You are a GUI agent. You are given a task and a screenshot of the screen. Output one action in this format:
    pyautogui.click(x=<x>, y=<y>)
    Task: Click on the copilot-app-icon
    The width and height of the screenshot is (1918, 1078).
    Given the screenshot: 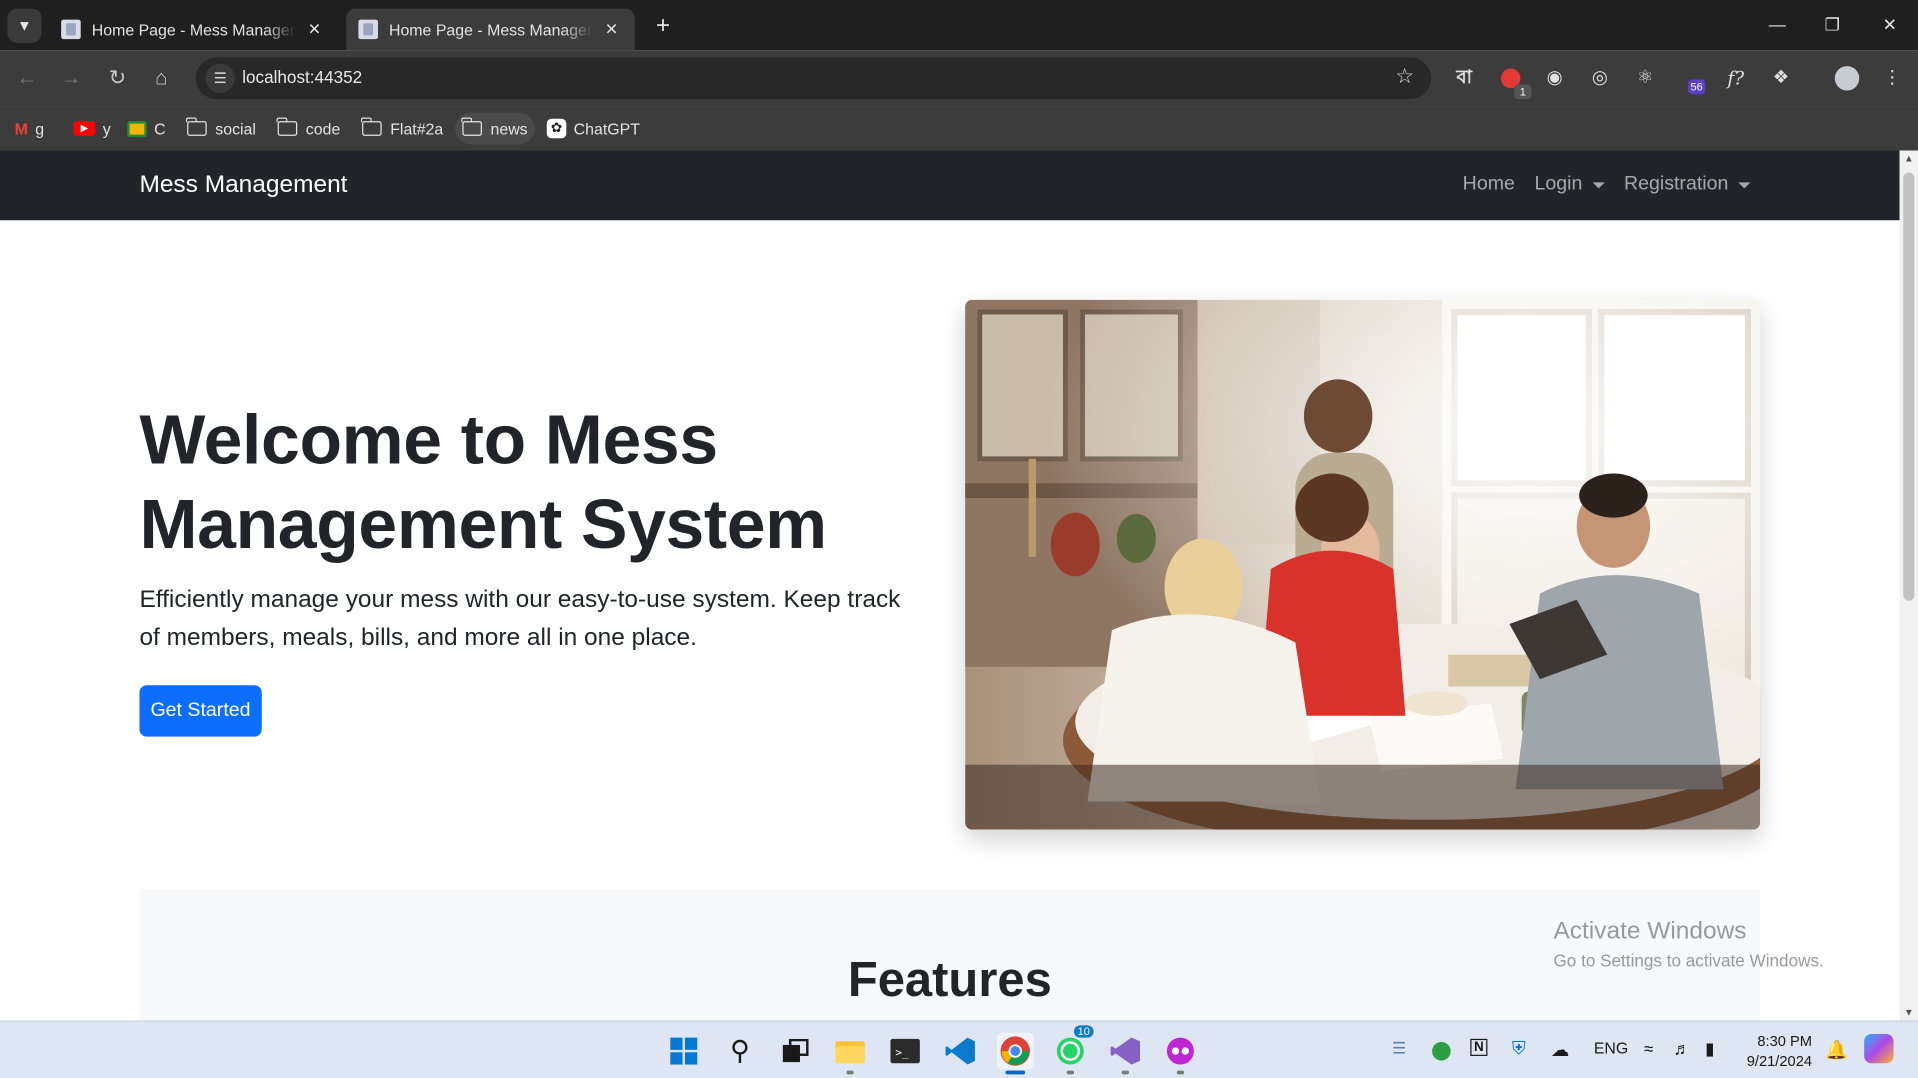 What is the action you would take?
    pyautogui.click(x=1180, y=1054)
    